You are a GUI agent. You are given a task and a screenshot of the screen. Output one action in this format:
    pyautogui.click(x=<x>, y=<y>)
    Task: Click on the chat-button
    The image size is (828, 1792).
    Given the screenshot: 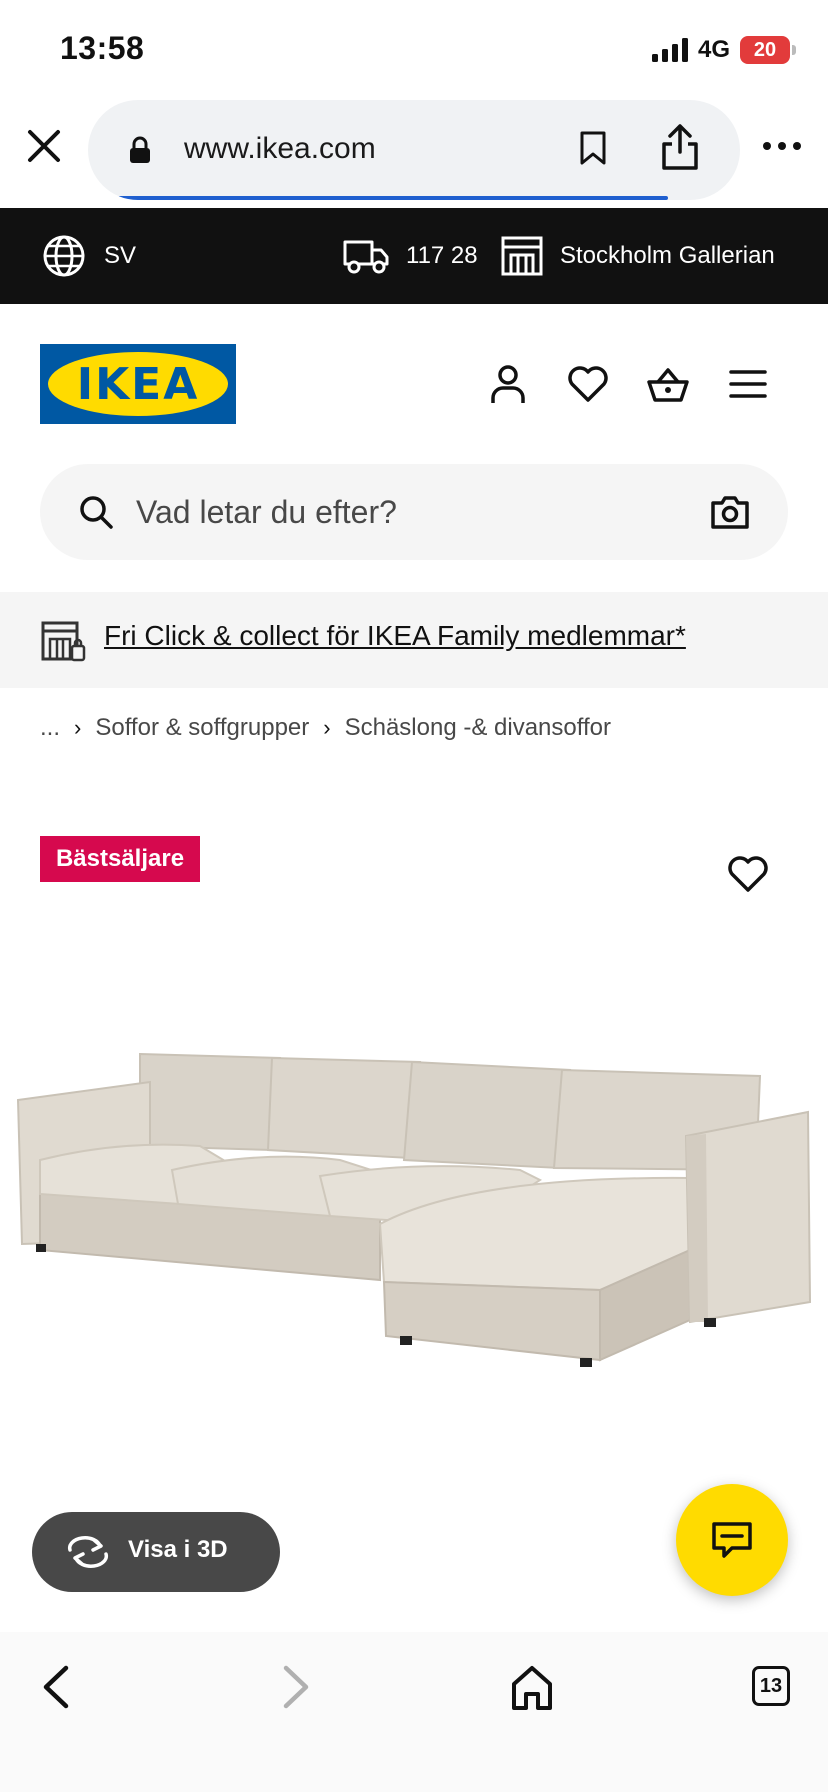 What is the action you would take?
    pyautogui.click(x=732, y=1540)
    